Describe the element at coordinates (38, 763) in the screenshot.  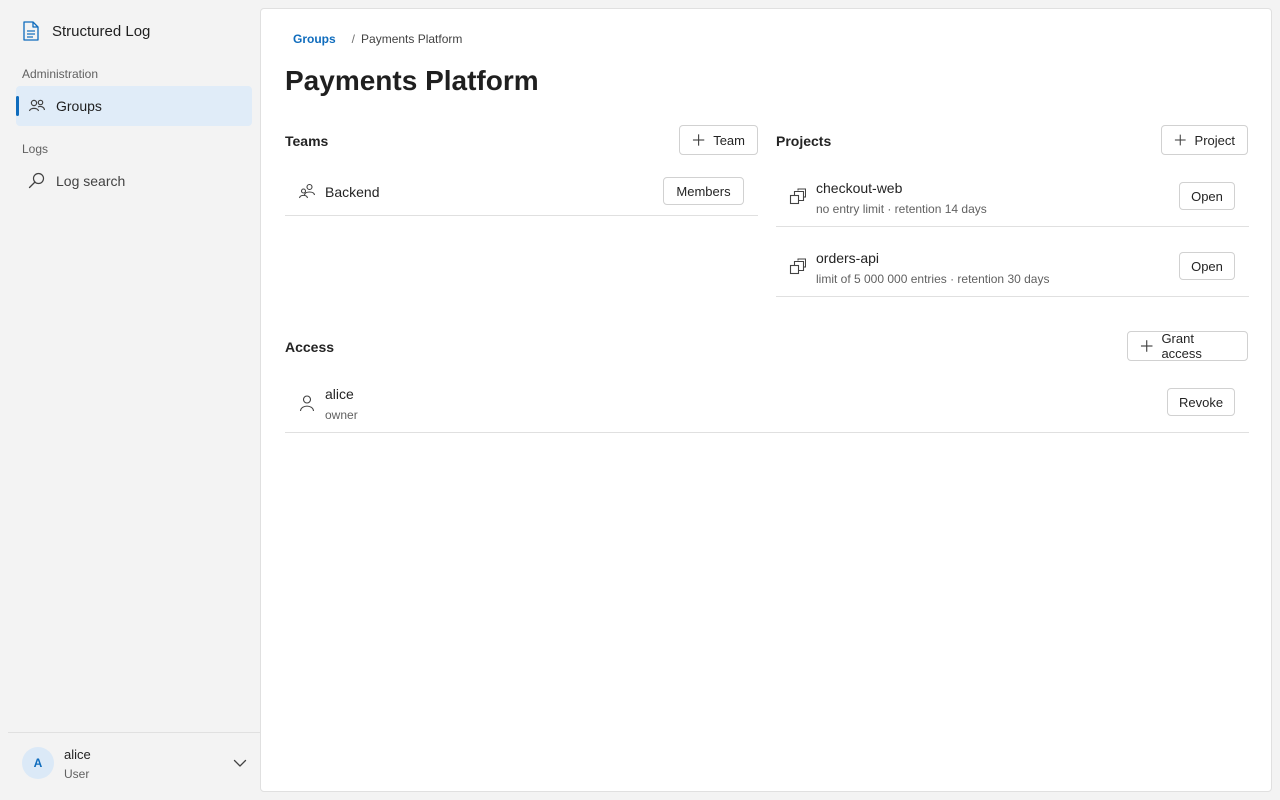
I see `avatar: A` at that location.